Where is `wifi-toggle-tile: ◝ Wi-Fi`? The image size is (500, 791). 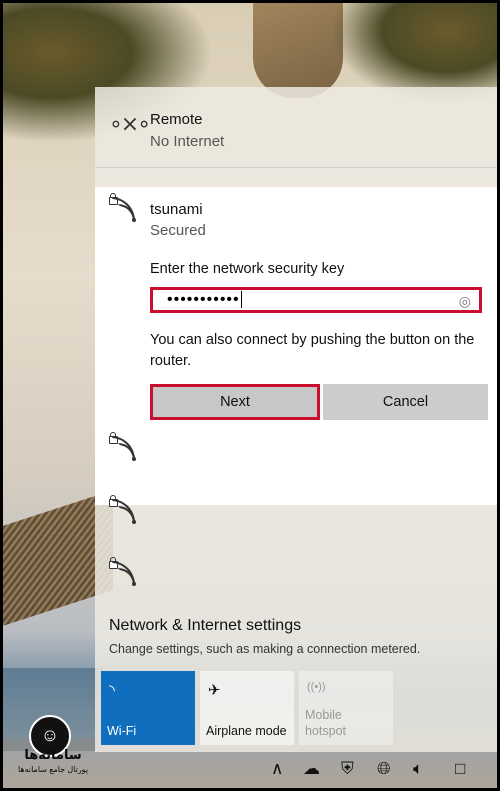
wifi-toggle-tile: ◝ Wi-Fi is located at coordinates (148, 708).